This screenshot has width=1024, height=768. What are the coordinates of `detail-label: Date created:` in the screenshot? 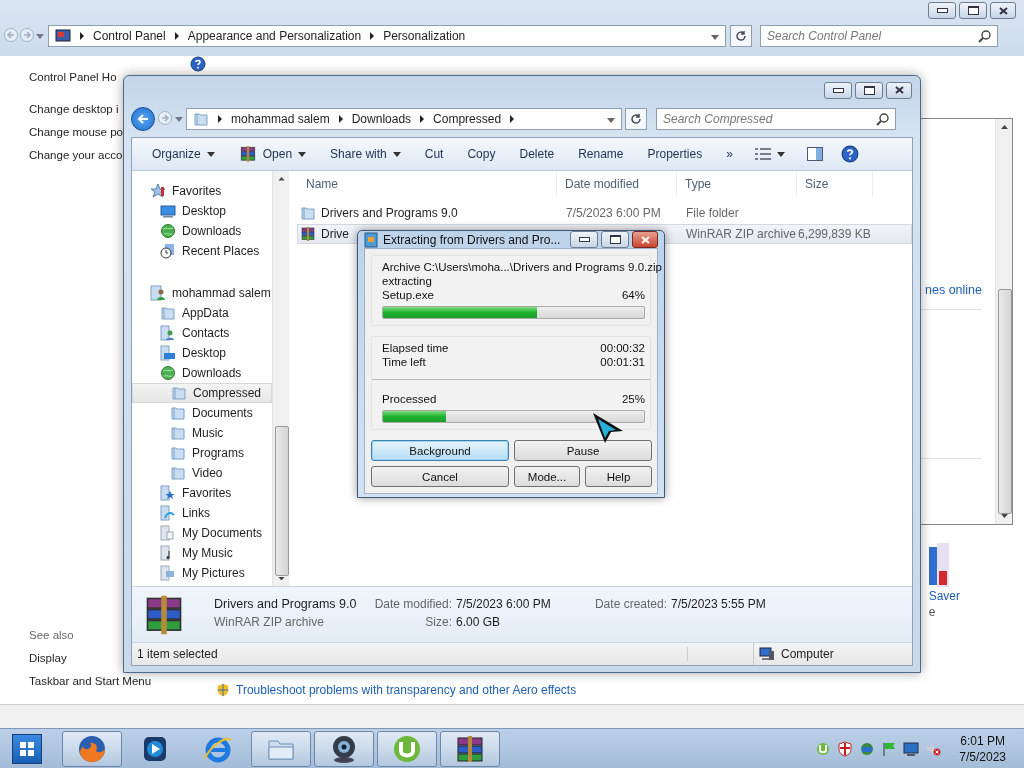 It's located at (630, 604).